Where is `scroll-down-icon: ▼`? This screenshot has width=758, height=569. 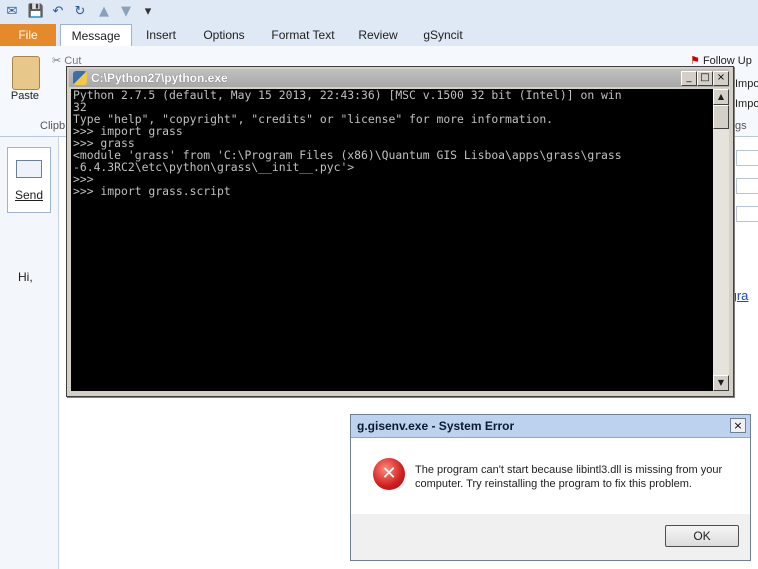
scroll-down-icon: ▼ is located at coordinates (721, 383).